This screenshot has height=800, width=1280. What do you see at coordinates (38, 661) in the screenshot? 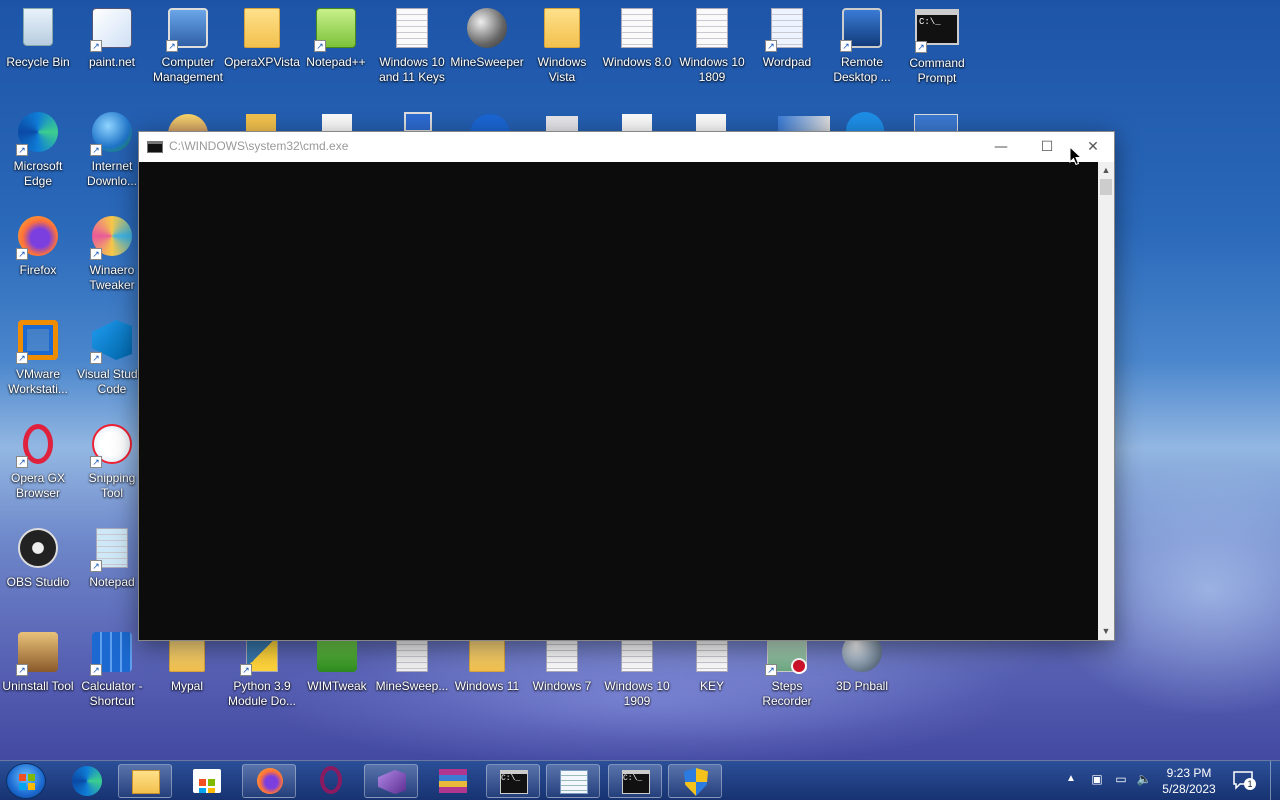
I see `desktop-icon-uninstall-tool: ↗ Uninstall Tool` at bounding box center [38, 661].